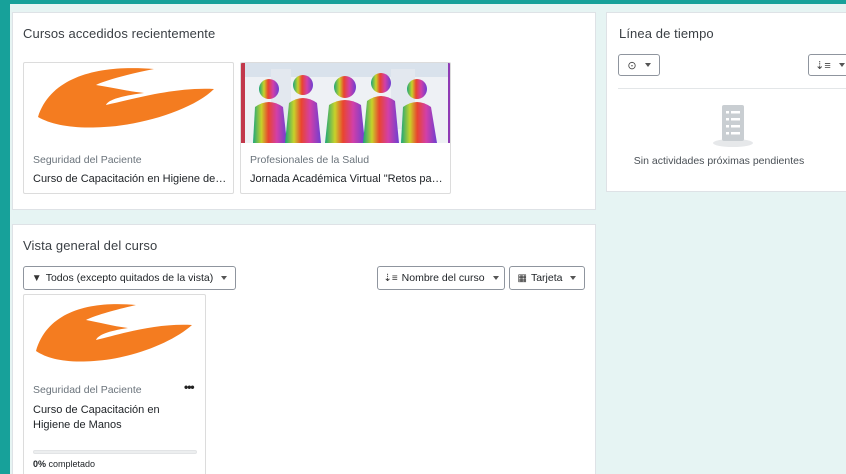 Image resolution: width=846 pixels, height=474 pixels. Describe the element at coordinates (719, 161) in the screenshot. I see `timeline-empty-text: Sin actividades próximas pendientes` at that location.